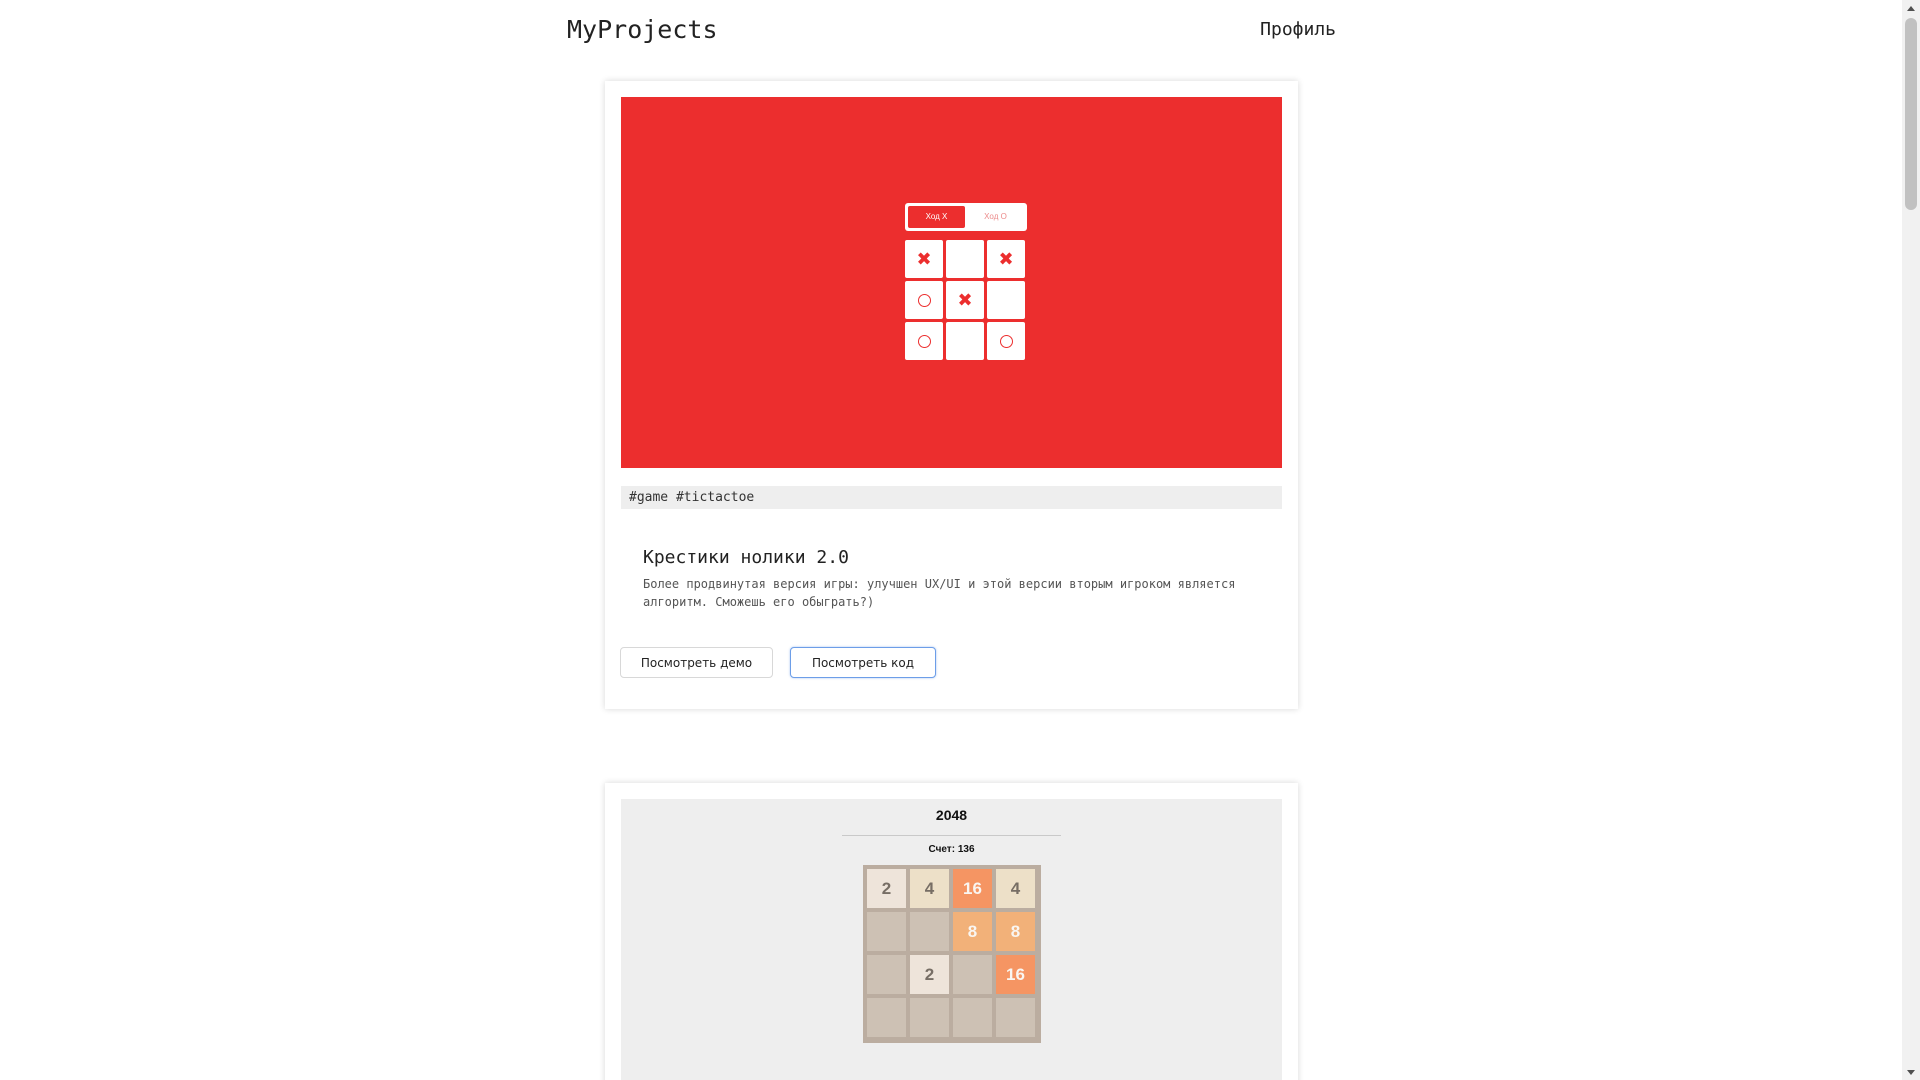 The width and height of the screenshot is (1920, 1080). I want to click on brand-logo: MyProjects, so click(642, 30).